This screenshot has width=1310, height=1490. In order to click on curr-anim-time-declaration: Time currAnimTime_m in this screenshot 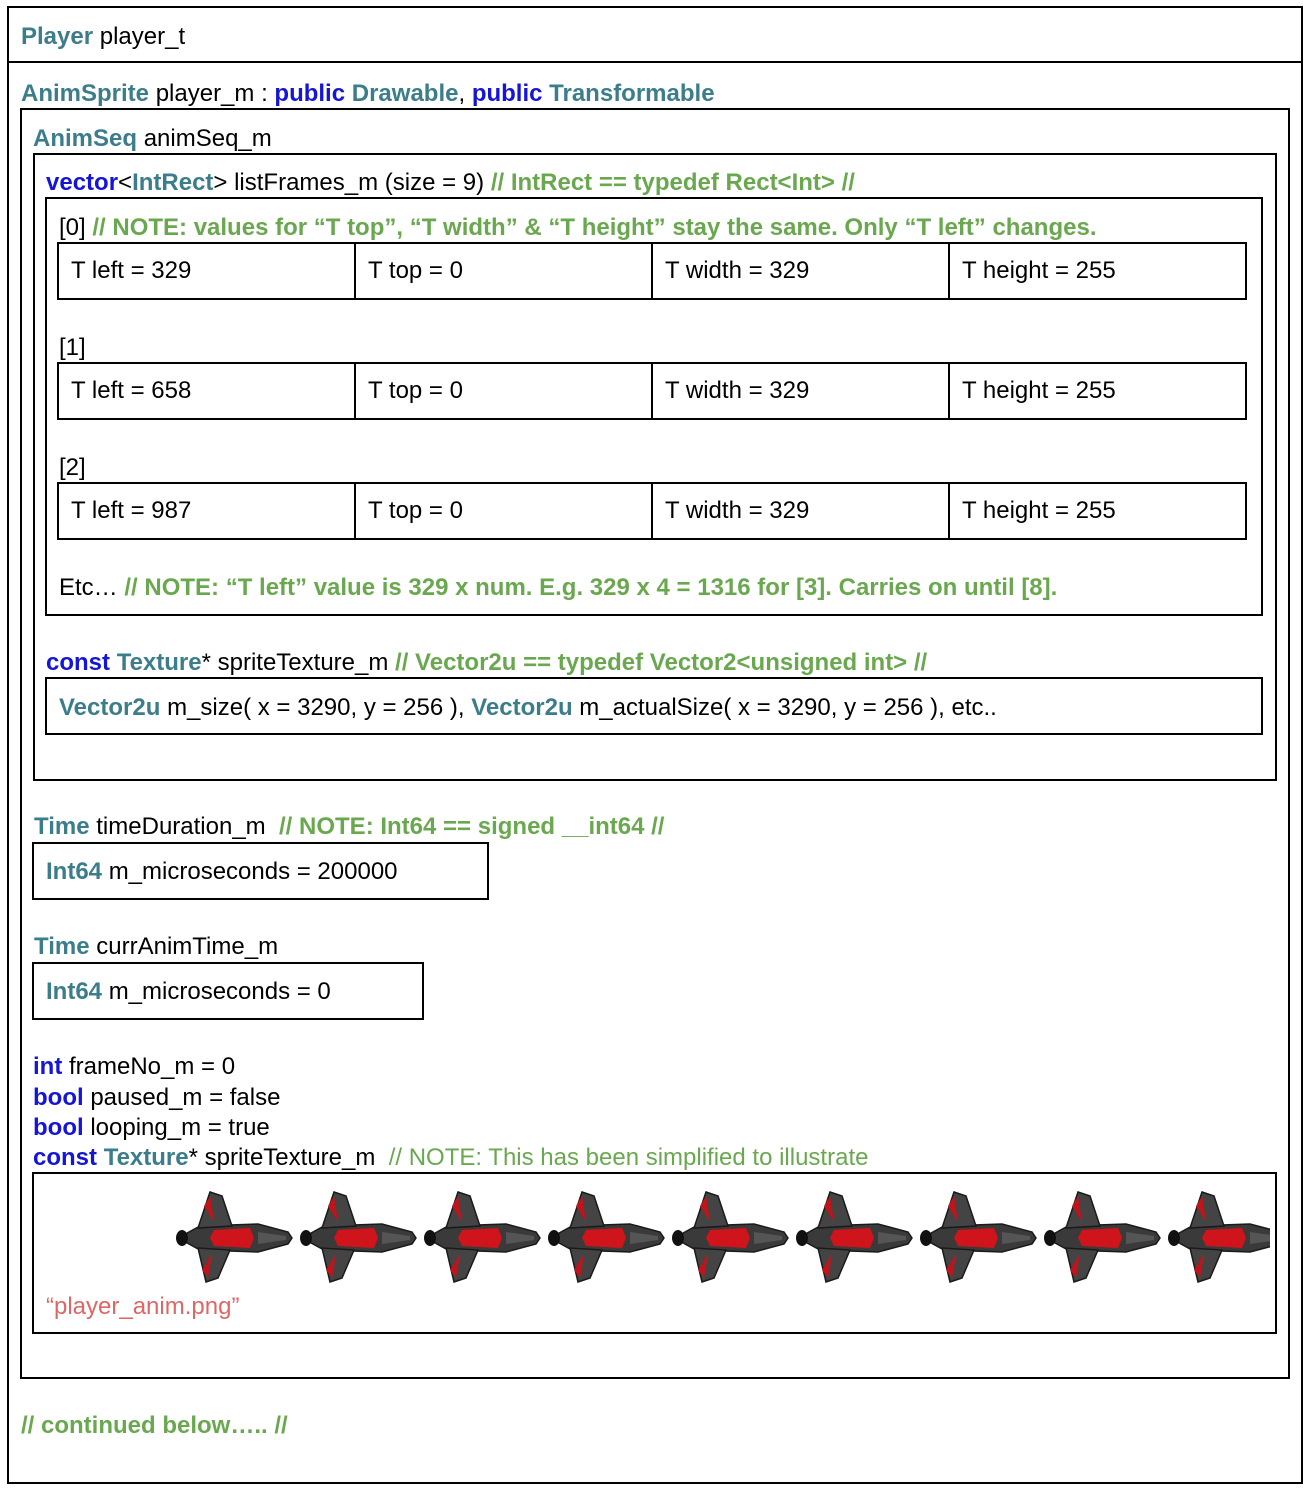, I will do `click(156, 947)`.